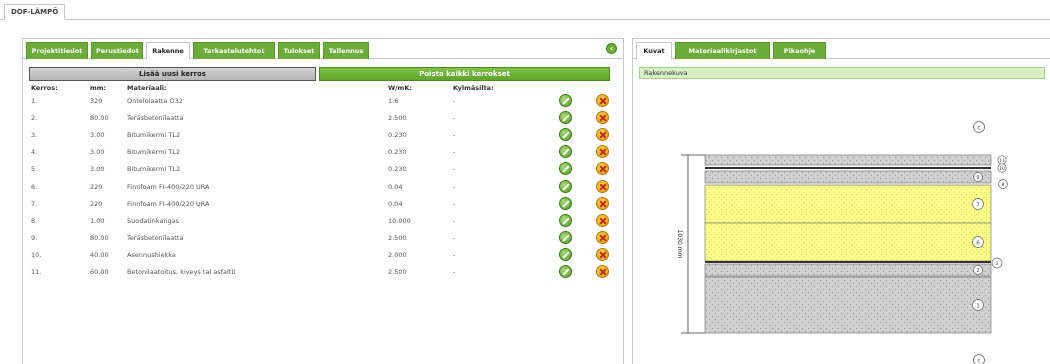 The height and width of the screenshot is (364, 1050). I want to click on svg-text: 3, so click(997, 264).